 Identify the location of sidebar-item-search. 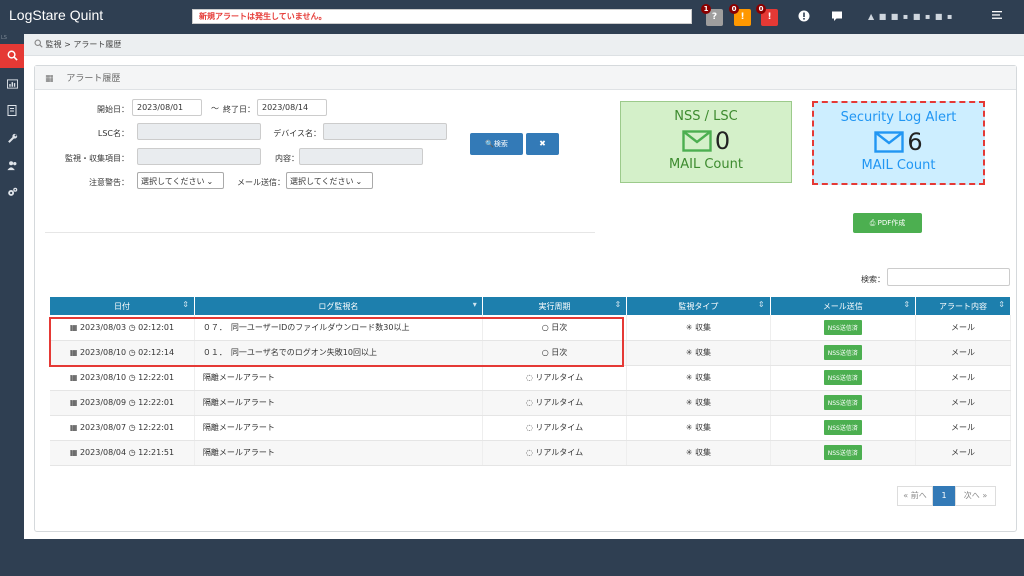
(15, 56).